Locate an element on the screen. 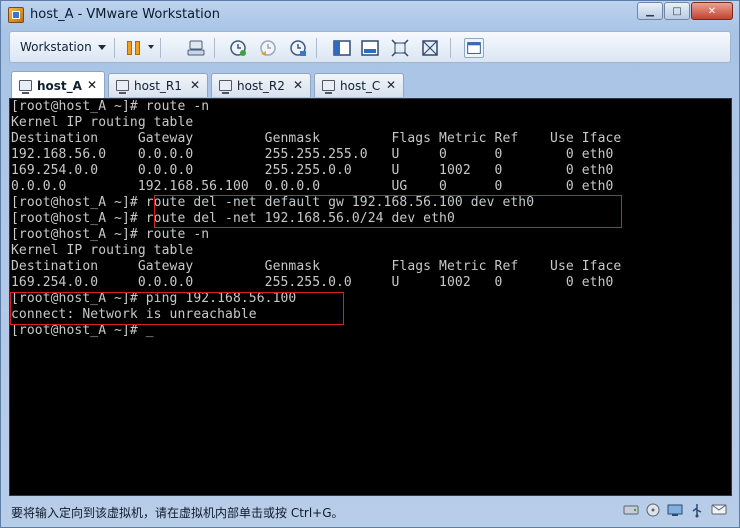 This screenshot has height=528, width=740. minimize-icon: ▁ is located at coordinates (650, 11).